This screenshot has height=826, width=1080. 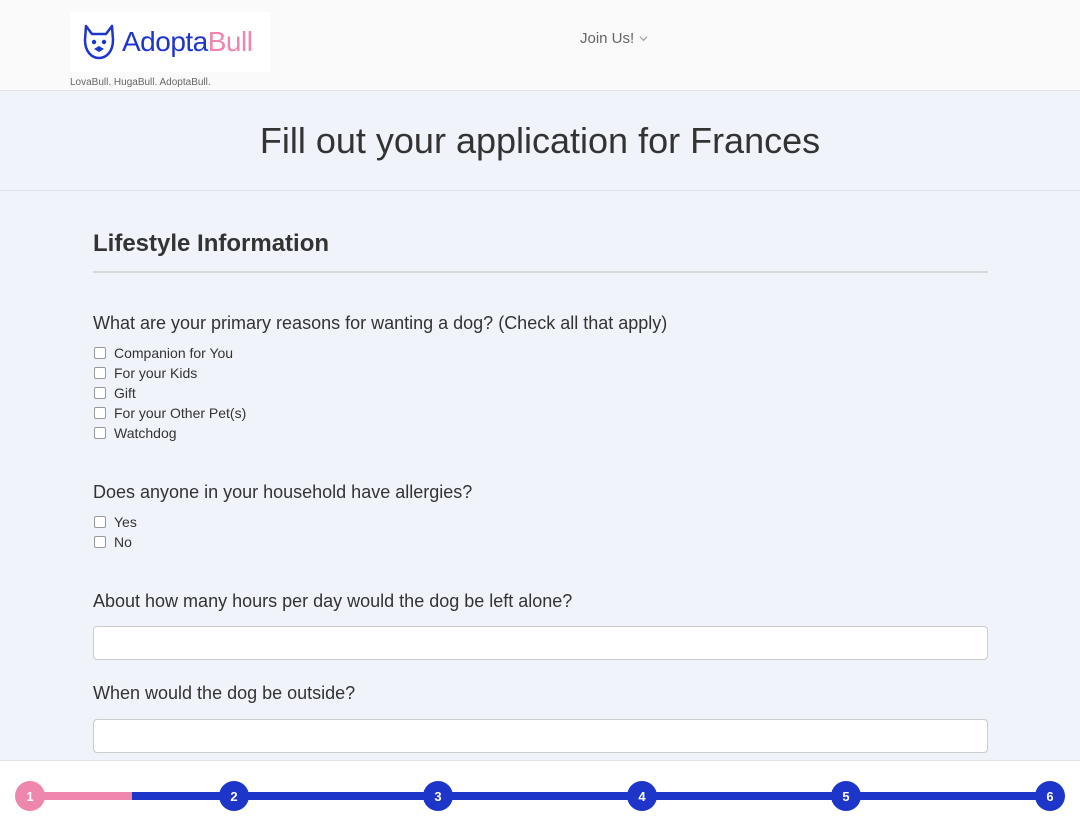 What do you see at coordinates (123, 542) in the screenshot?
I see `option-label: No` at bounding box center [123, 542].